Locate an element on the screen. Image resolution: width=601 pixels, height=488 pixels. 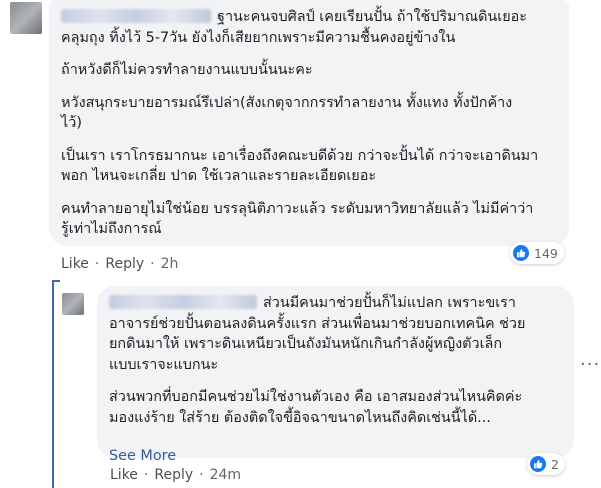
reaction-count: 2 is located at coordinates (555, 464).